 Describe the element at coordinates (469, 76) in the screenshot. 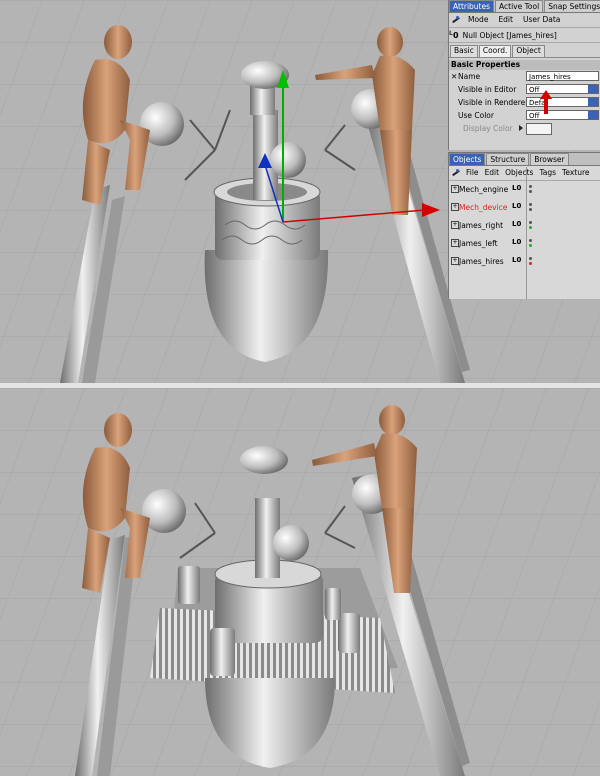

I see `prop-name-label: Name` at that location.